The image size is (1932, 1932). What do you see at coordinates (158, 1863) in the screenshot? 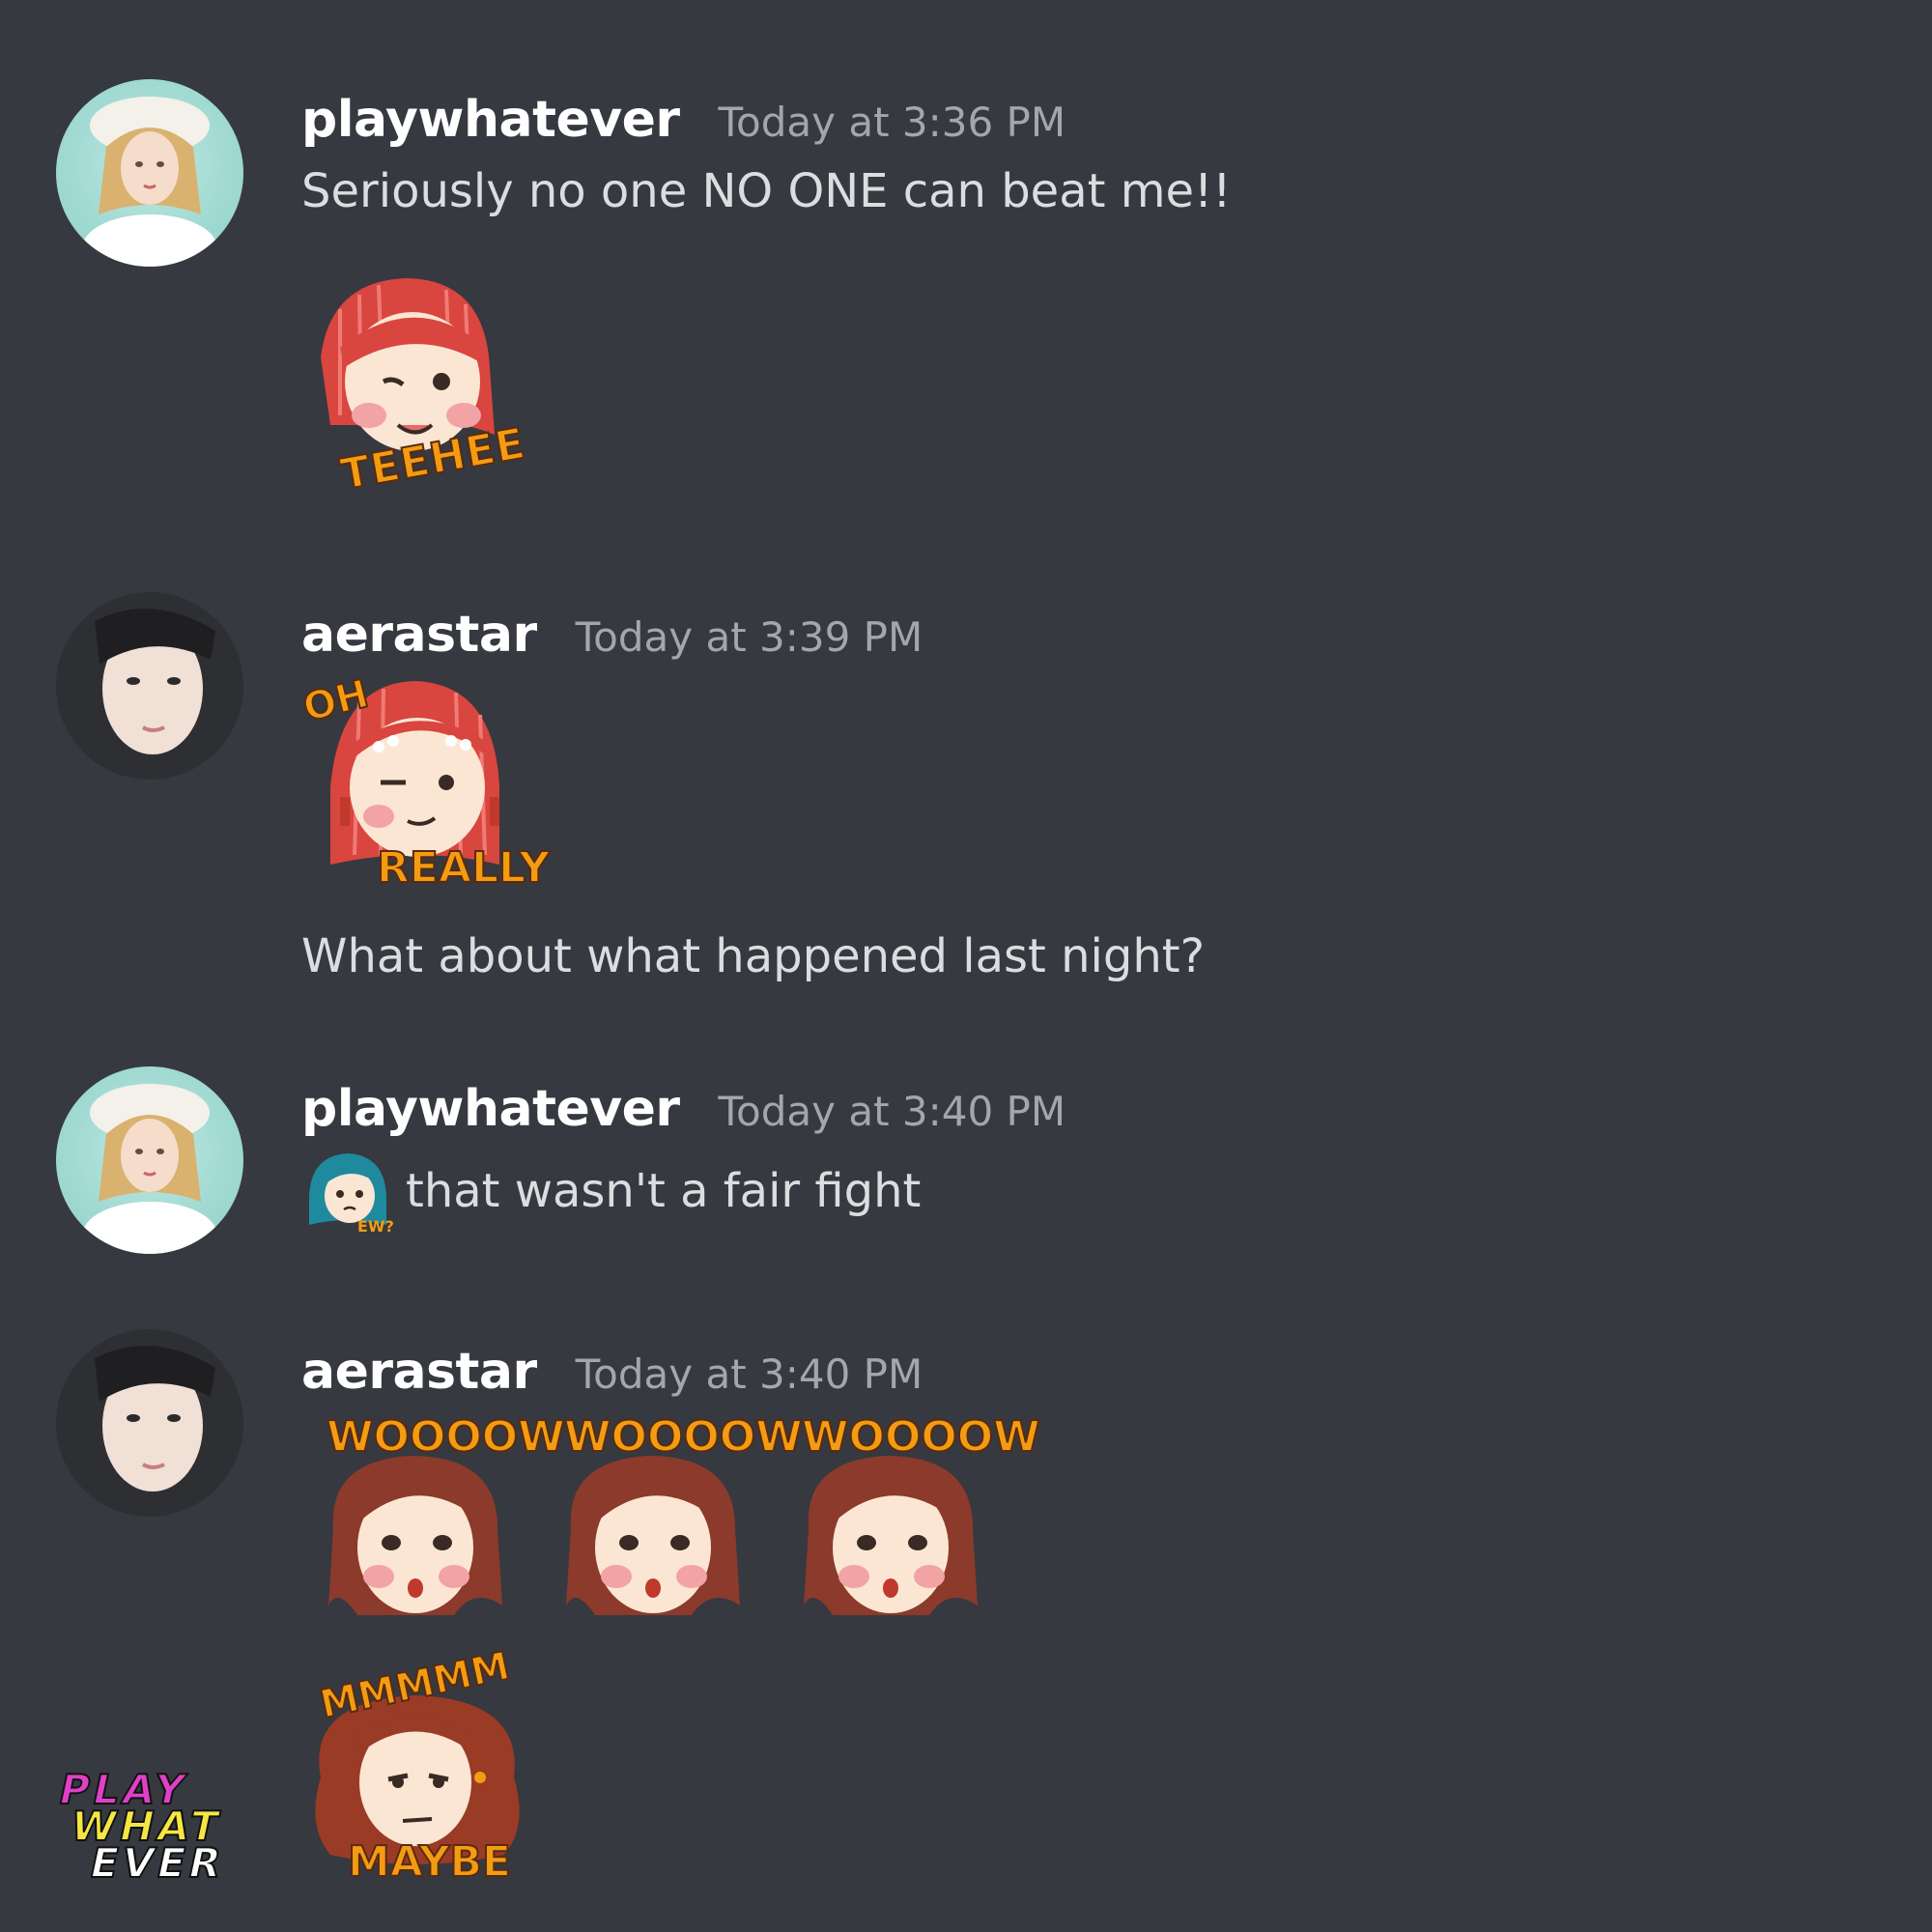
I see `logo-line-ever: EVER` at bounding box center [158, 1863].